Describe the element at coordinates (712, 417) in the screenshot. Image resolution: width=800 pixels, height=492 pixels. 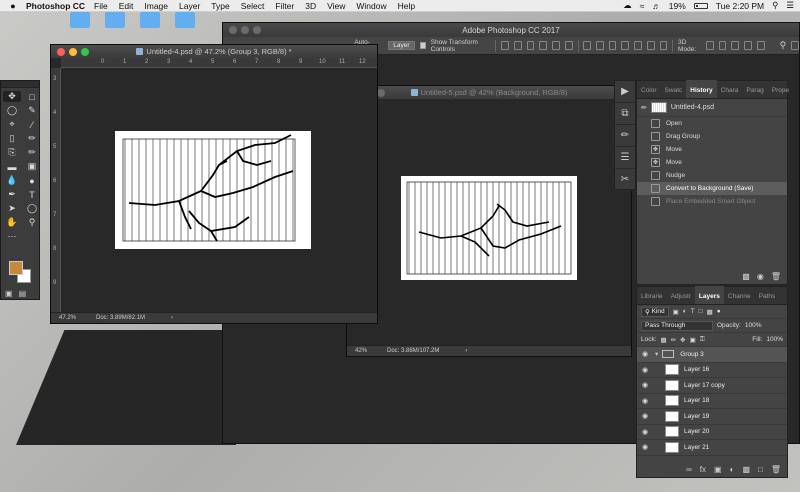
I see `layer-row: ◉ Layer 19` at that location.